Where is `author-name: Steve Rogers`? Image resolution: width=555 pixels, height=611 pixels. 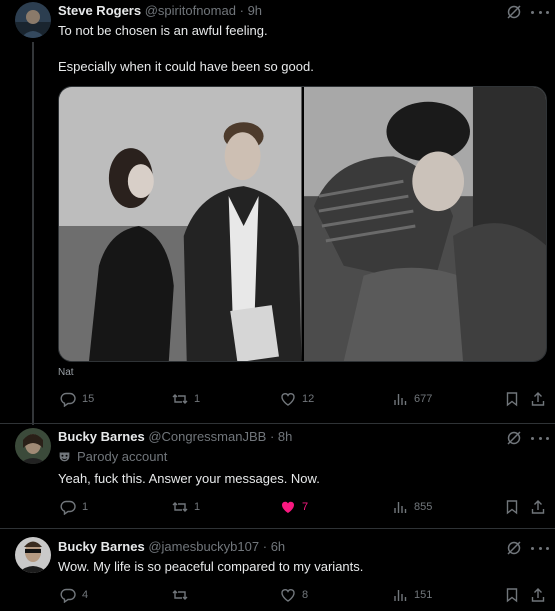
author-name: Steve Rogers is located at coordinates (99, 10).